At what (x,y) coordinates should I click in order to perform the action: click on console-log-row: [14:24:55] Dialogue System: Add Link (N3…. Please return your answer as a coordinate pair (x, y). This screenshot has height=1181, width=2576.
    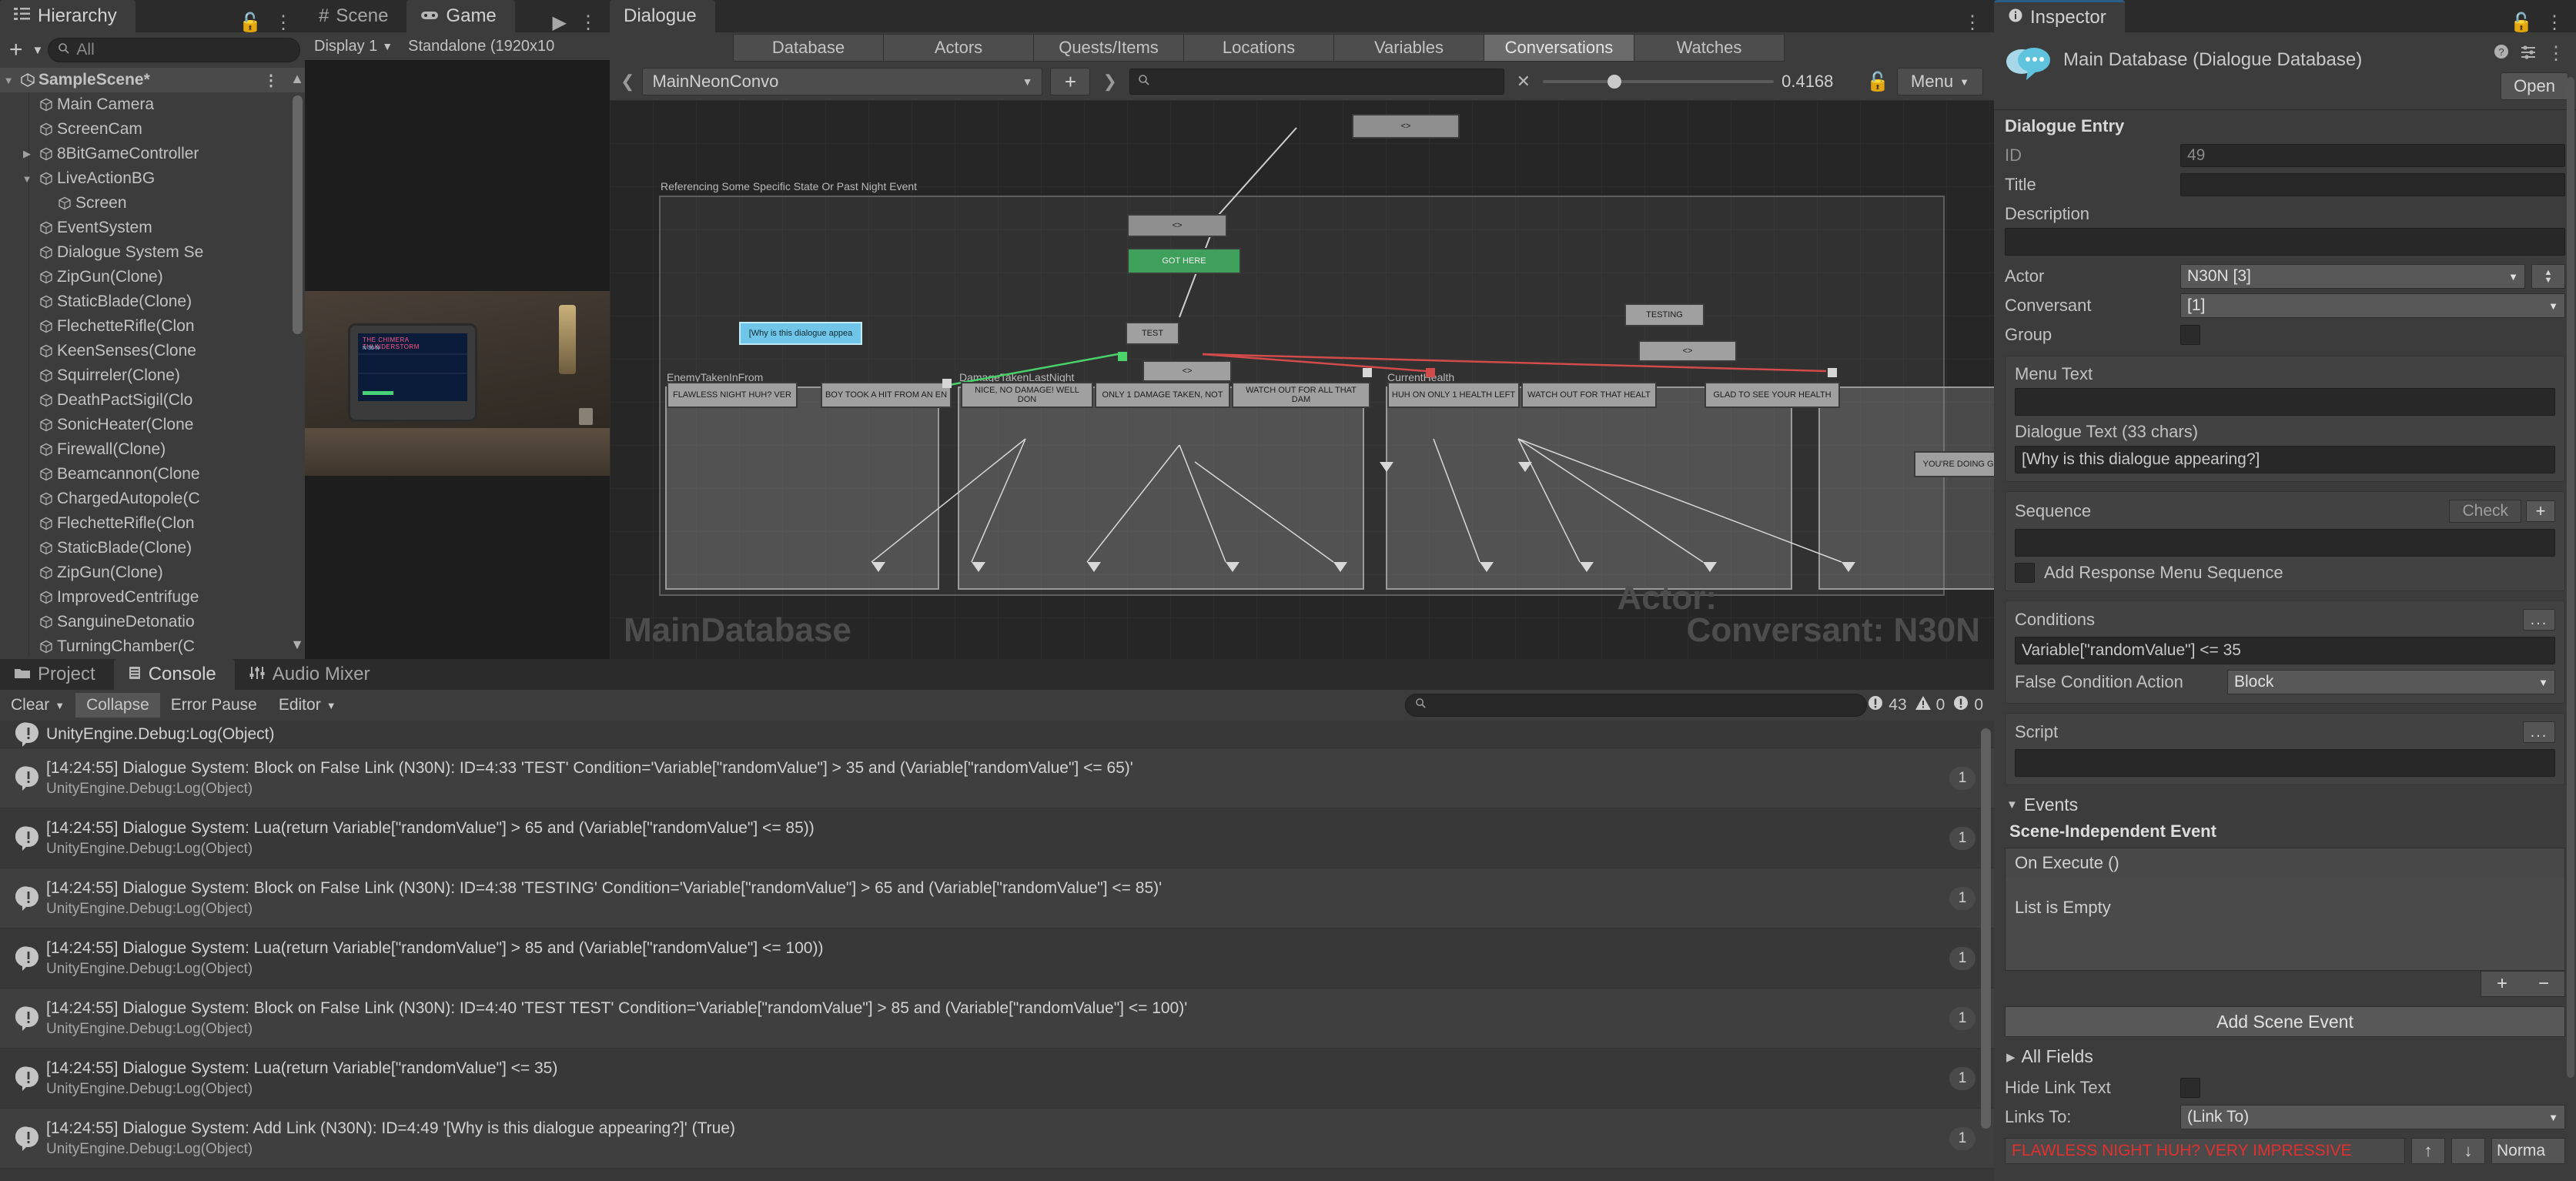
    Looking at the image, I should click on (997, 1139).